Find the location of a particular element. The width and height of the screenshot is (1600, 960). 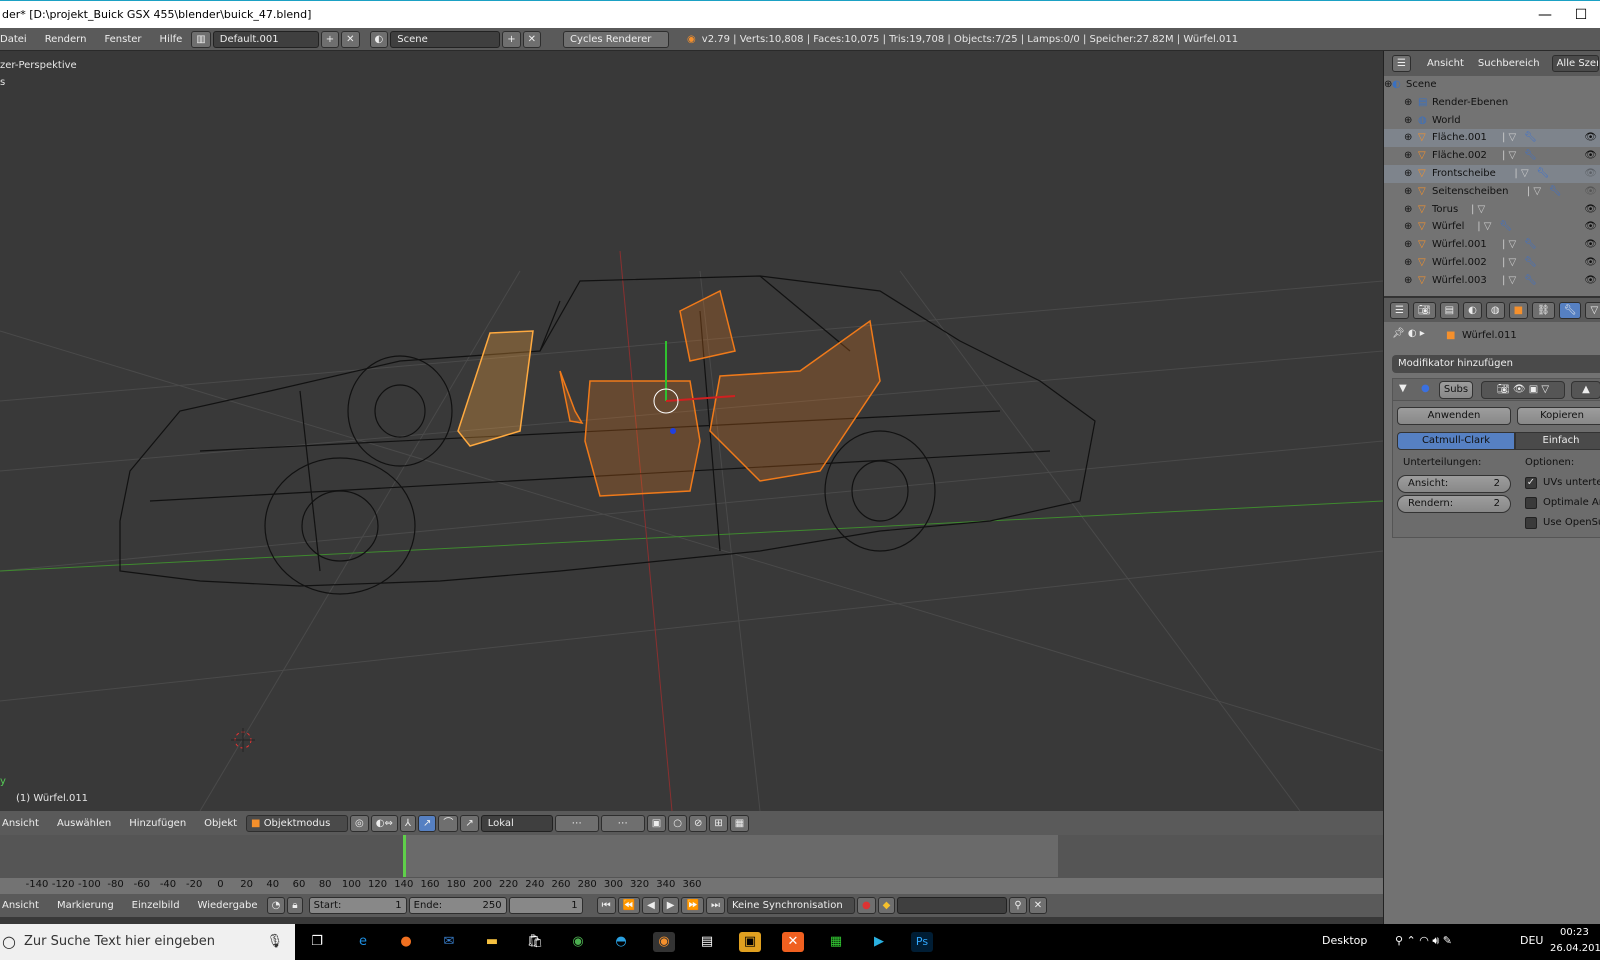

add-modifier-button: Modifikator hinzufügen is located at coordinates (1496, 364).